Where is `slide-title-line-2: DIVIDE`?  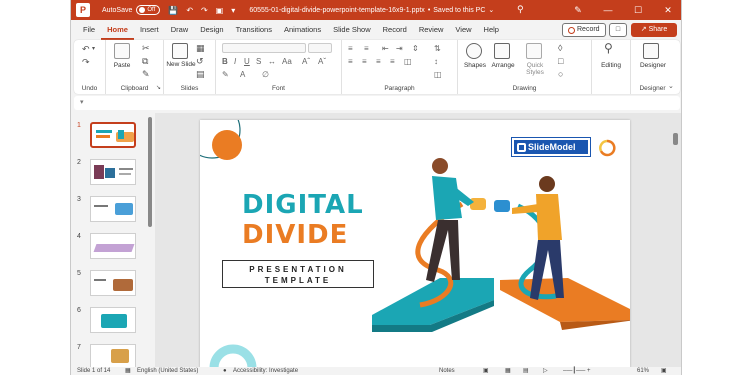 slide-title-line-2: DIVIDE is located at coordinates (295, 235).